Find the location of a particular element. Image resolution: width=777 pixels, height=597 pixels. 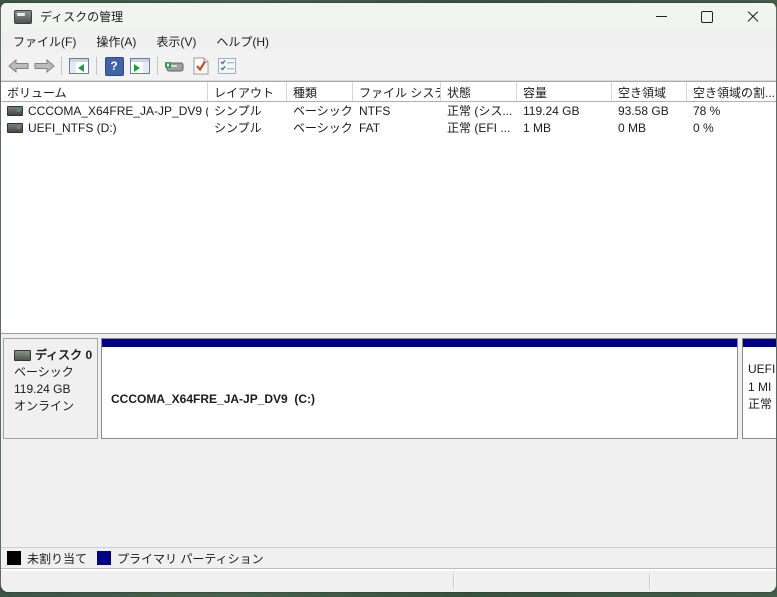

statusbar is located at coordinates (388, 581).